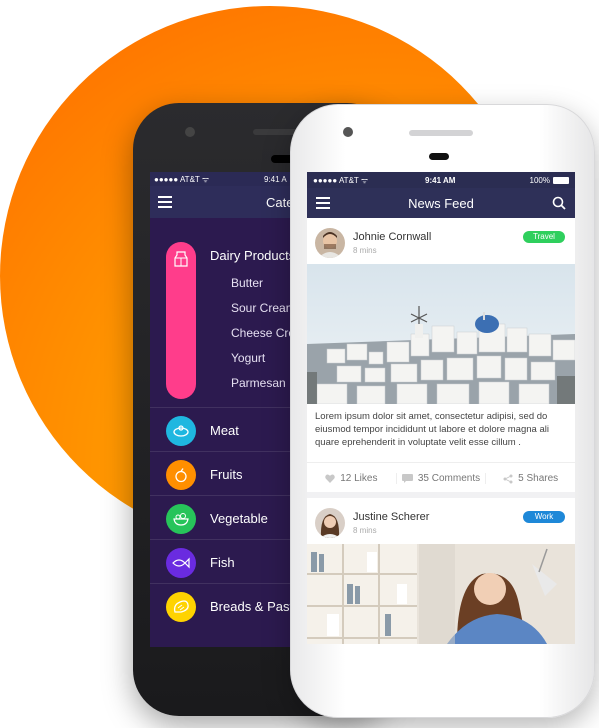  Describe the element at coordinates (538, 478) in the screenshot. I see `share-count: 5 Shares` at that location.